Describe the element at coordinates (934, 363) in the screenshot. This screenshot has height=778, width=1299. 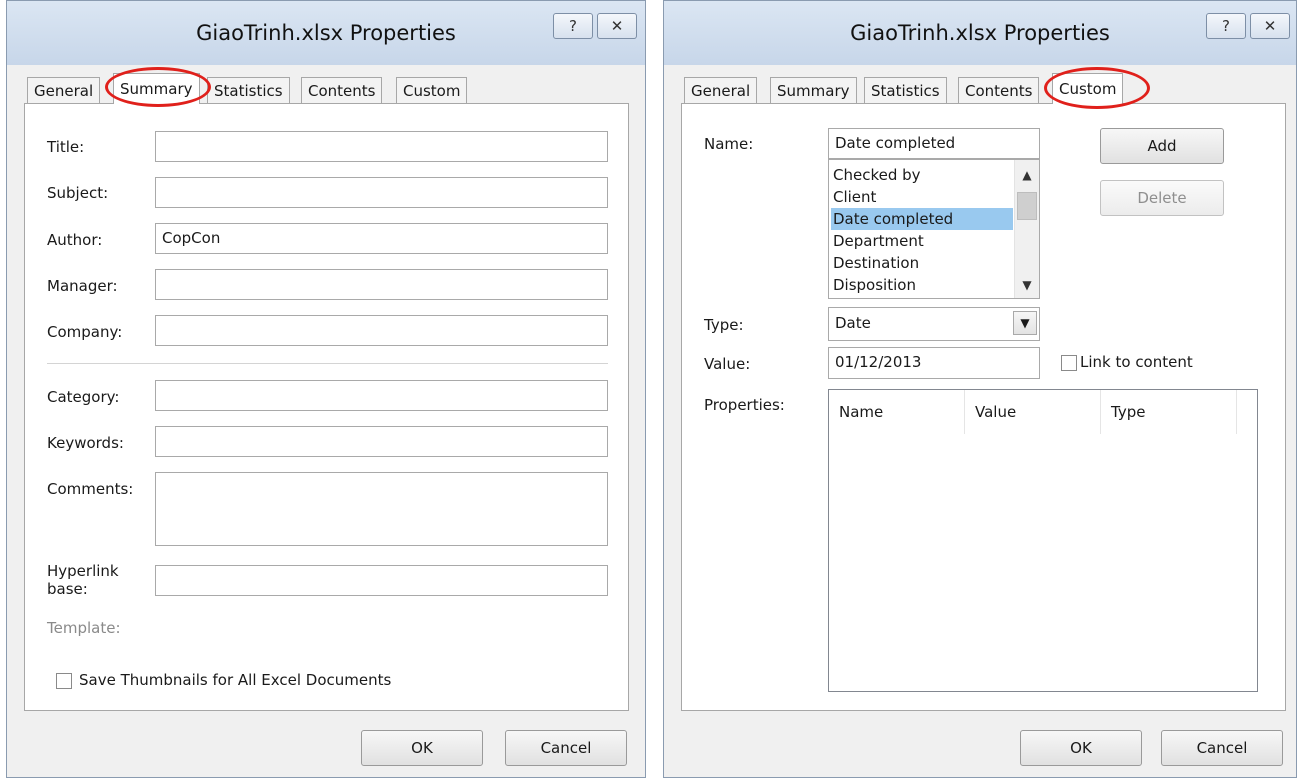
I see `value-field: 01/12/2013` at that location.